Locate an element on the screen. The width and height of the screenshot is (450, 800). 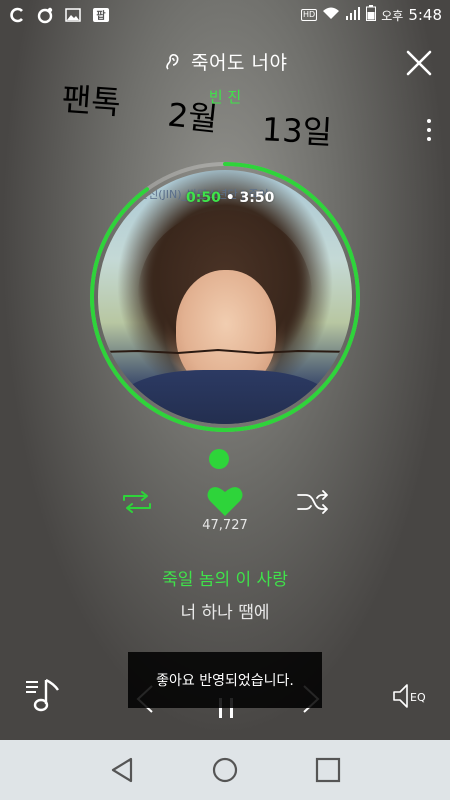
ok-cashbag-icon is located at coordinates (17, 15).